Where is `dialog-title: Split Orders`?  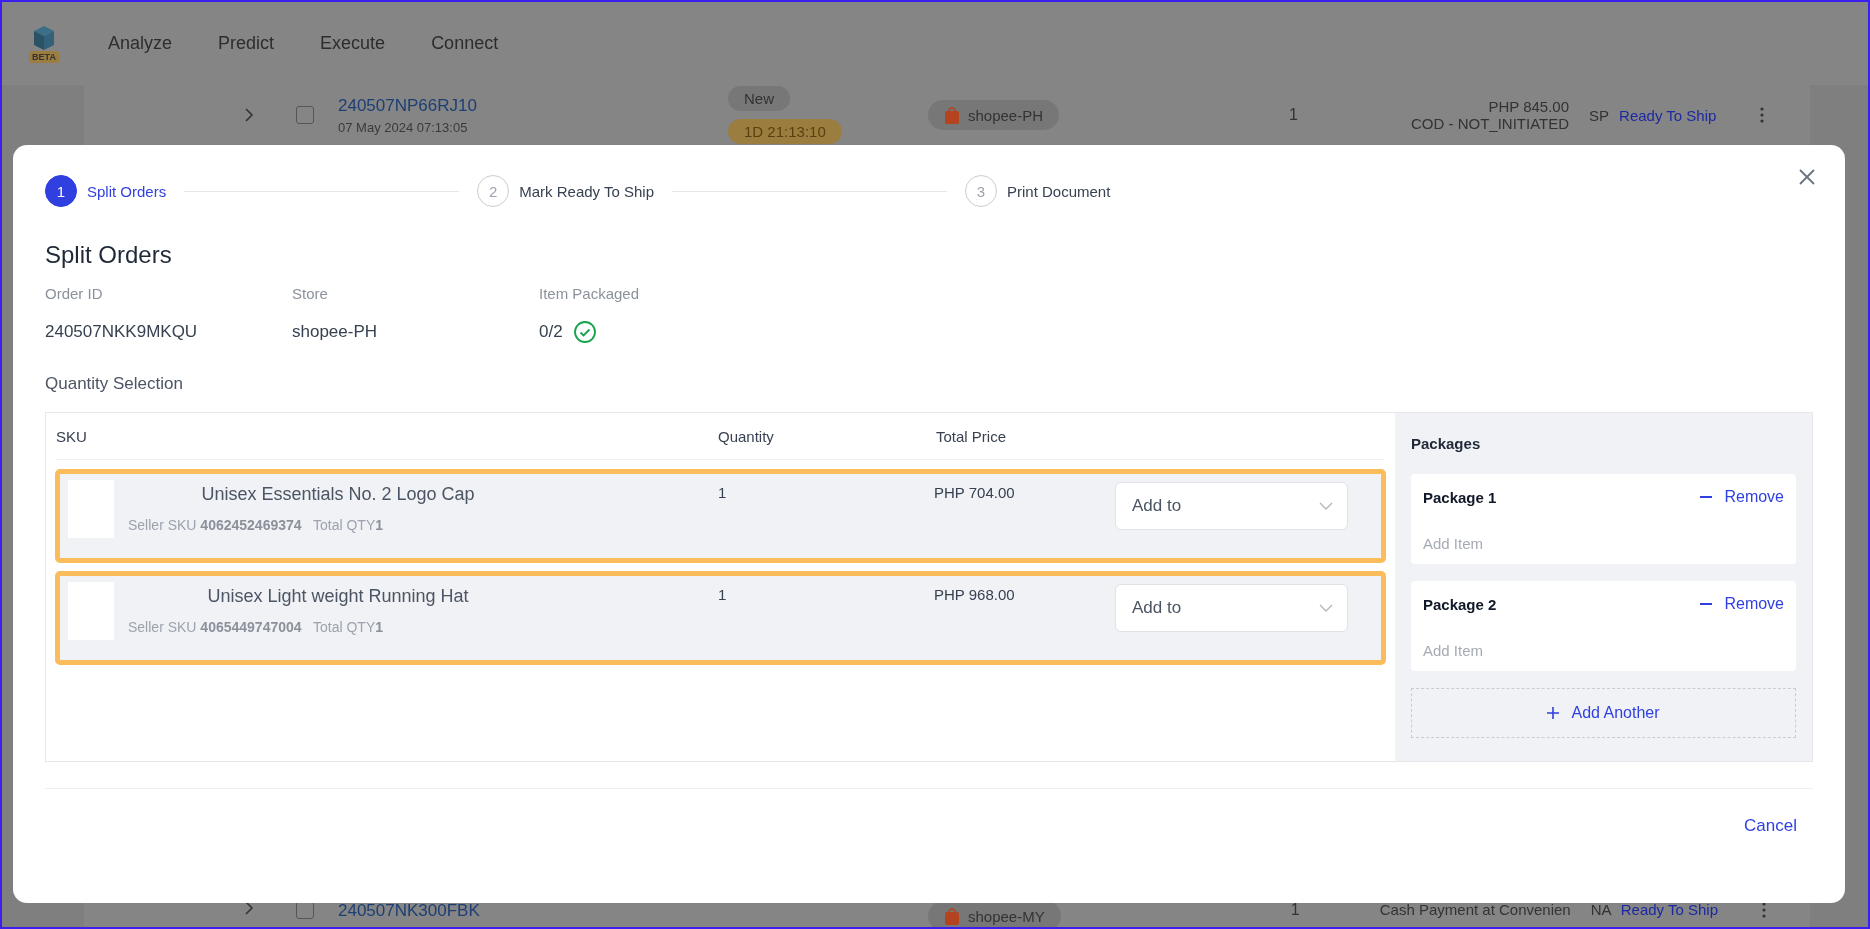 dialog-title: Split Orders is located at coordinates (109, 255).